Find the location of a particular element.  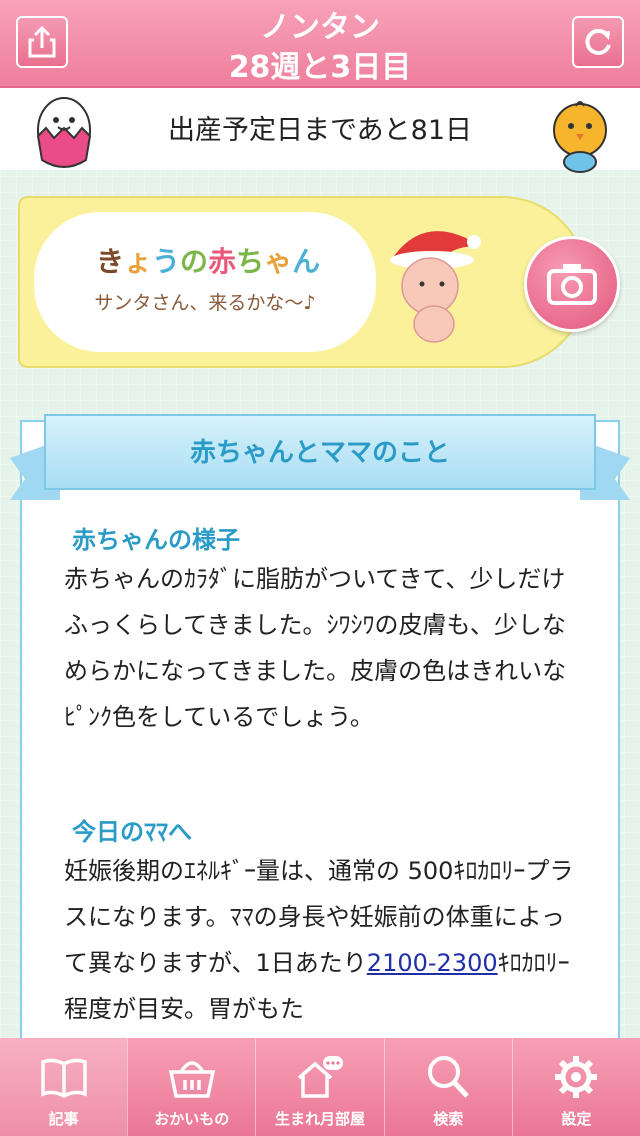

tab-search: 検索 is located at coordinates (447, 1087).